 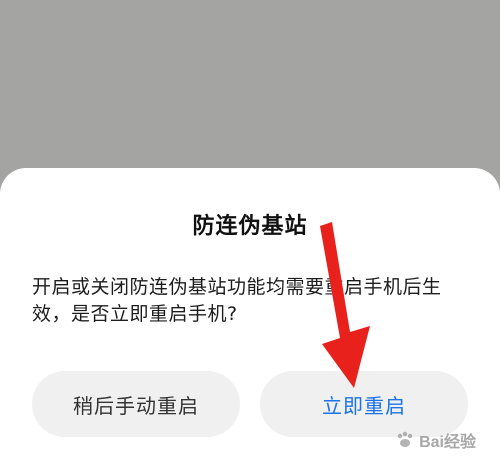 What do you see at coordinates (405, 439) in the screenshot?
I see `paw-icon` at bounding box center [405, 439].